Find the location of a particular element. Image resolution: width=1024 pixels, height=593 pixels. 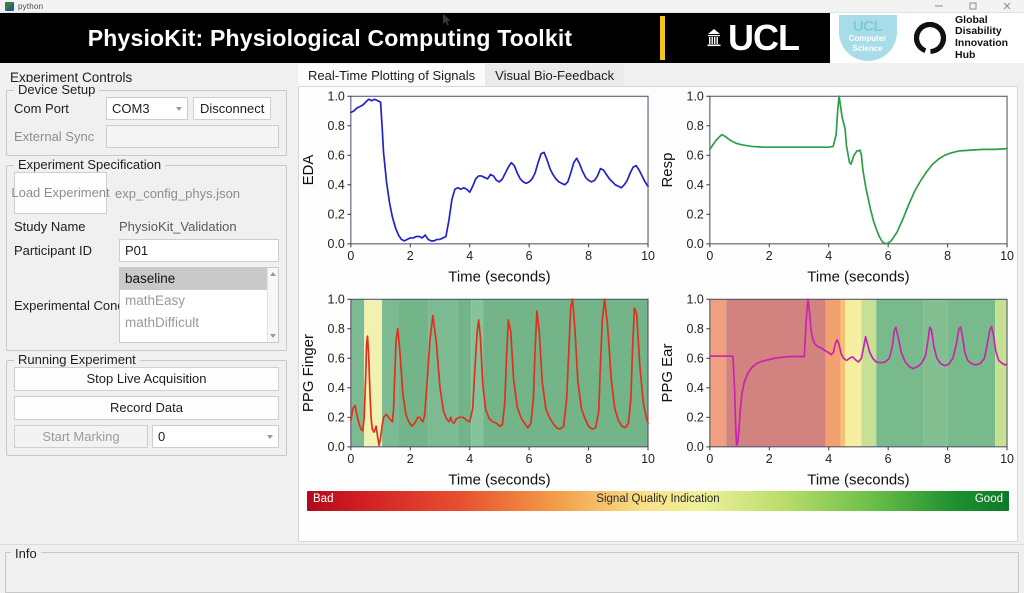

list-item: baseline is located at coordinates (199, 279).